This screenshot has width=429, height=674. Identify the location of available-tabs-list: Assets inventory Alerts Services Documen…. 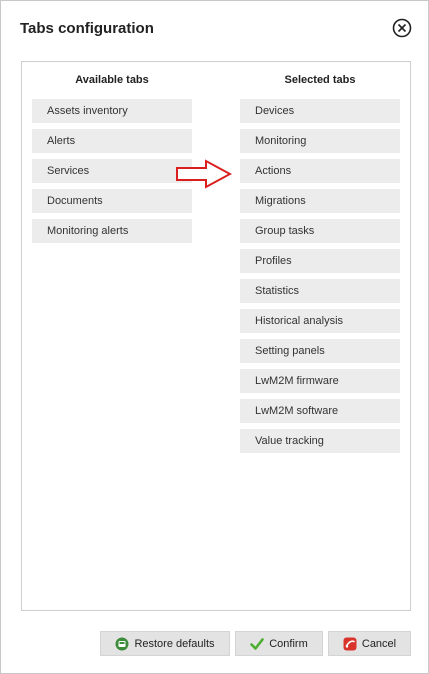
(112, 174).